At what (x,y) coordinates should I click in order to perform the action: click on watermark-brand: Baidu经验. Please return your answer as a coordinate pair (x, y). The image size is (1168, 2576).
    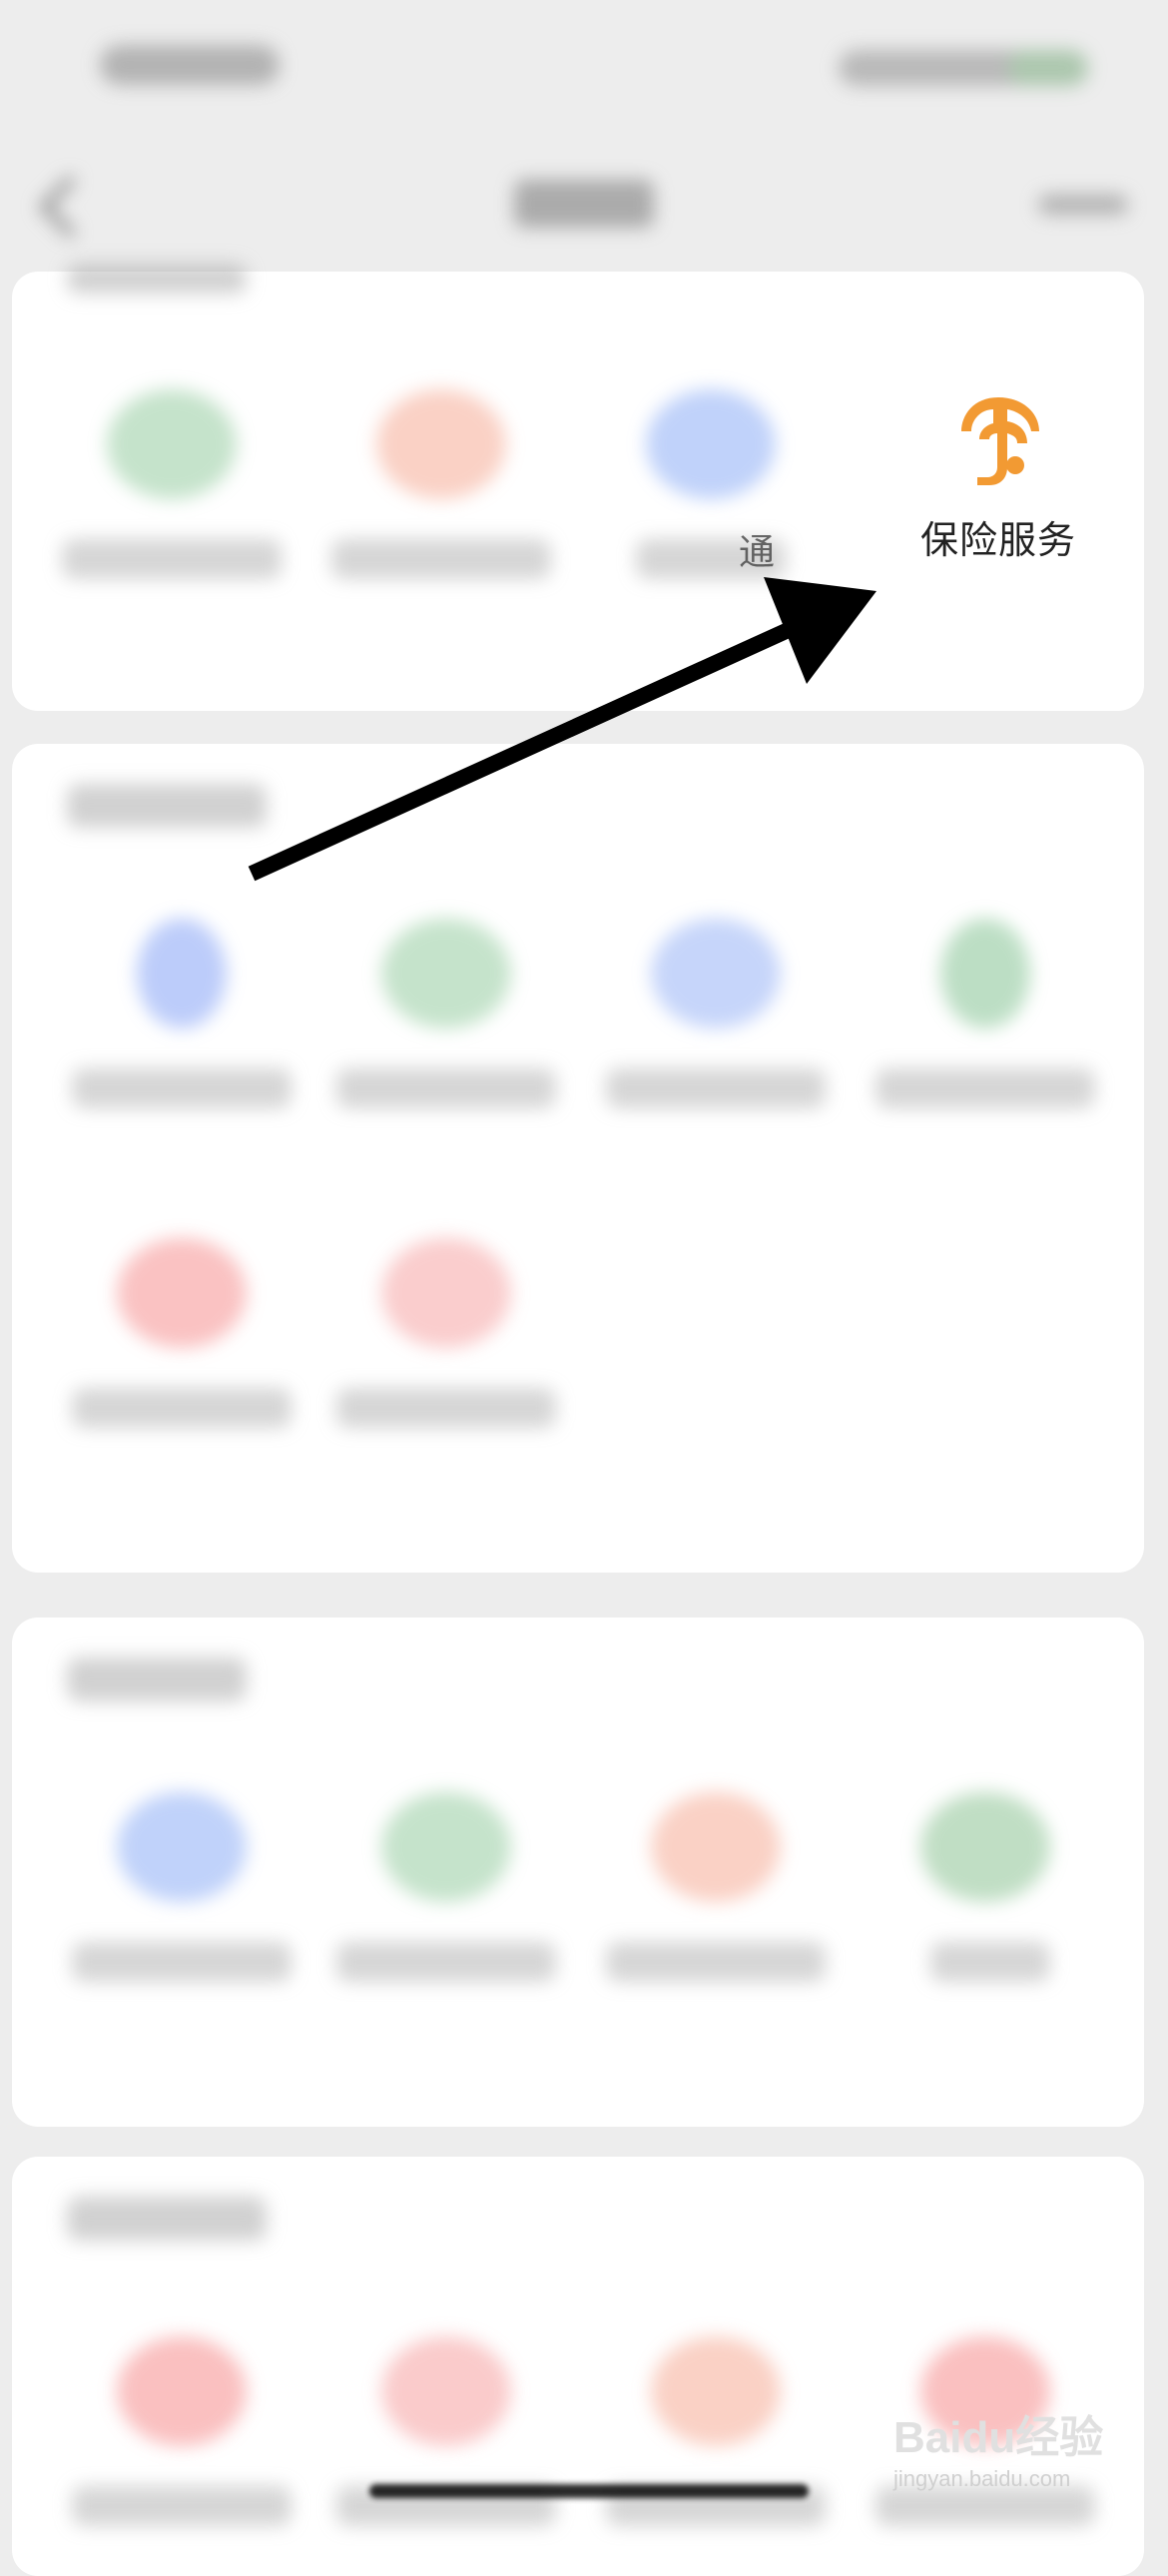
    Looking at the image, I should click on (998, 2437).